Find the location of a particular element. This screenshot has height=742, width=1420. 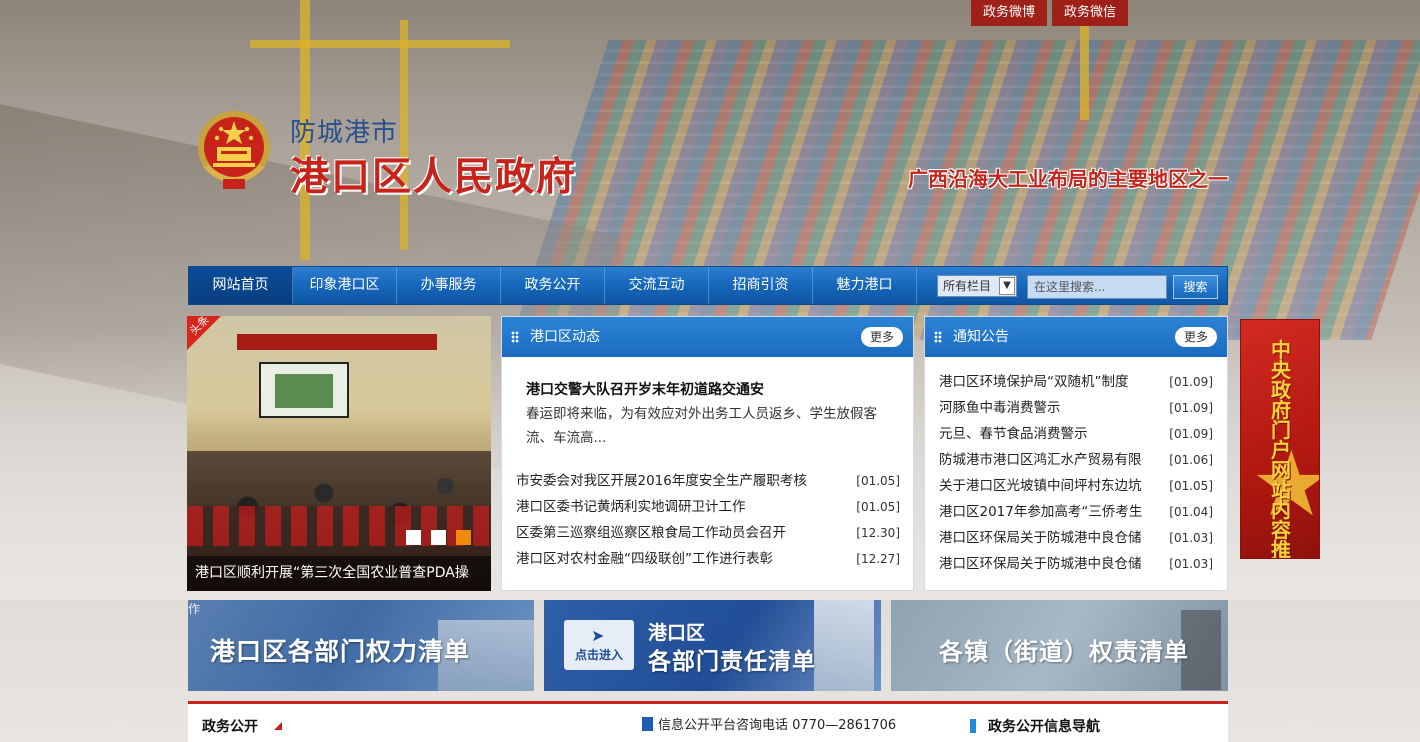

search-scope-select: 所有栏目 ▼ is located at coordinates (977, 286).